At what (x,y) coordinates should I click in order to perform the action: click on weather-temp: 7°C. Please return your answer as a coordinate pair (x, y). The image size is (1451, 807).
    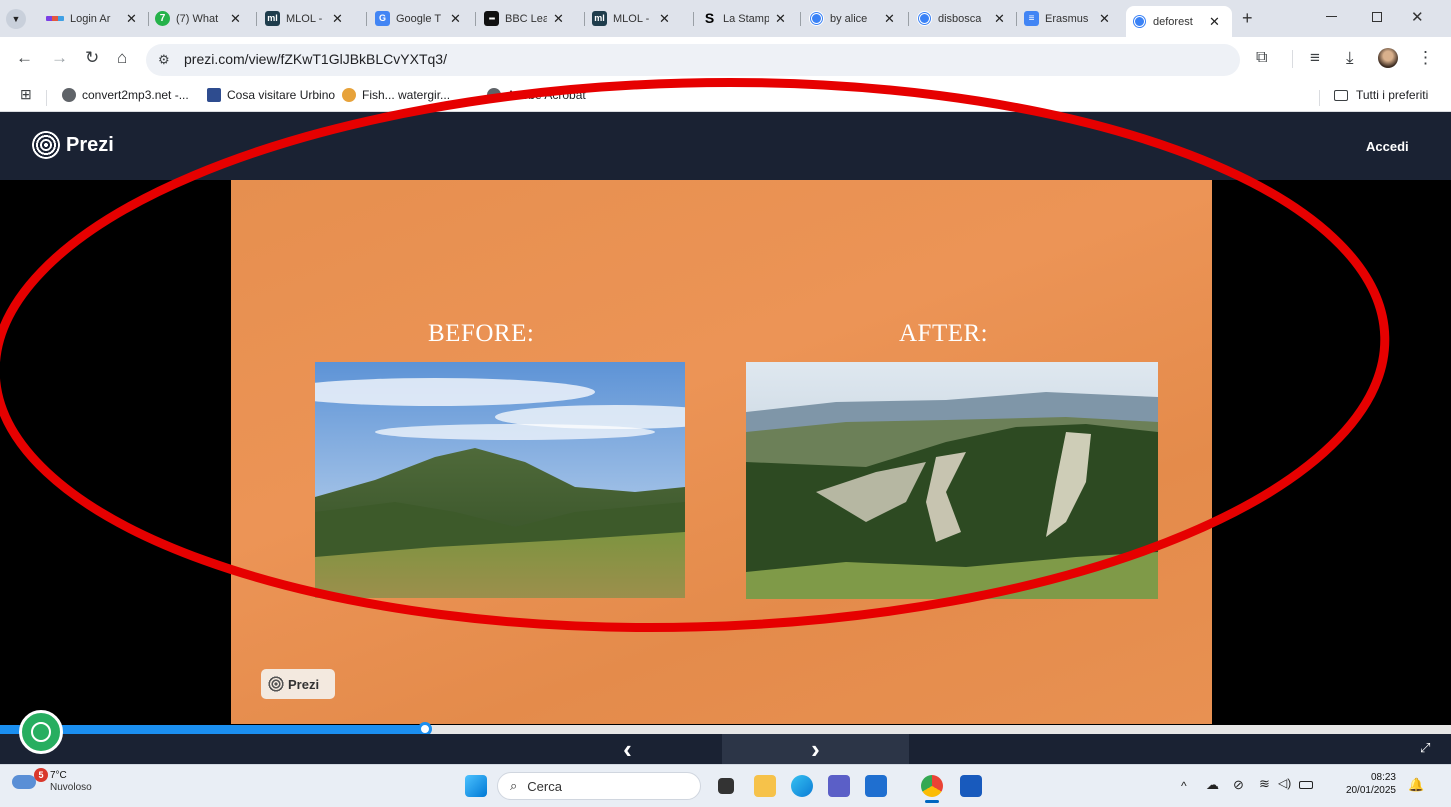
    Looking at the image, I should click on (58, 775).